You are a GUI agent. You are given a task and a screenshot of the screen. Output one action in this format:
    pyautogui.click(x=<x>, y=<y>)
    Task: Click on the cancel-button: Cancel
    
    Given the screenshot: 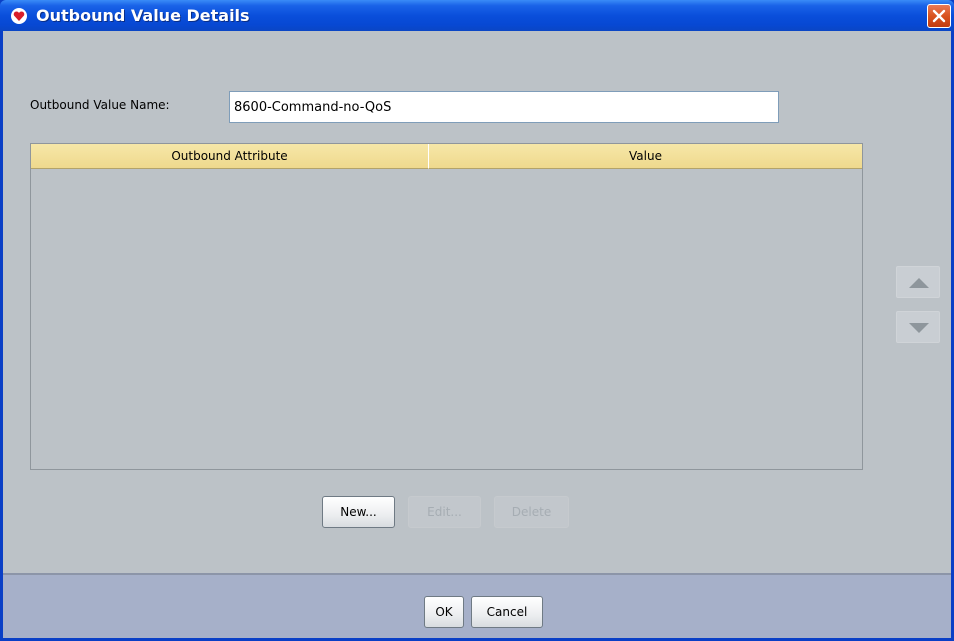 What is the action you would take?
    pyautogui.click(x=507, y=612)
    